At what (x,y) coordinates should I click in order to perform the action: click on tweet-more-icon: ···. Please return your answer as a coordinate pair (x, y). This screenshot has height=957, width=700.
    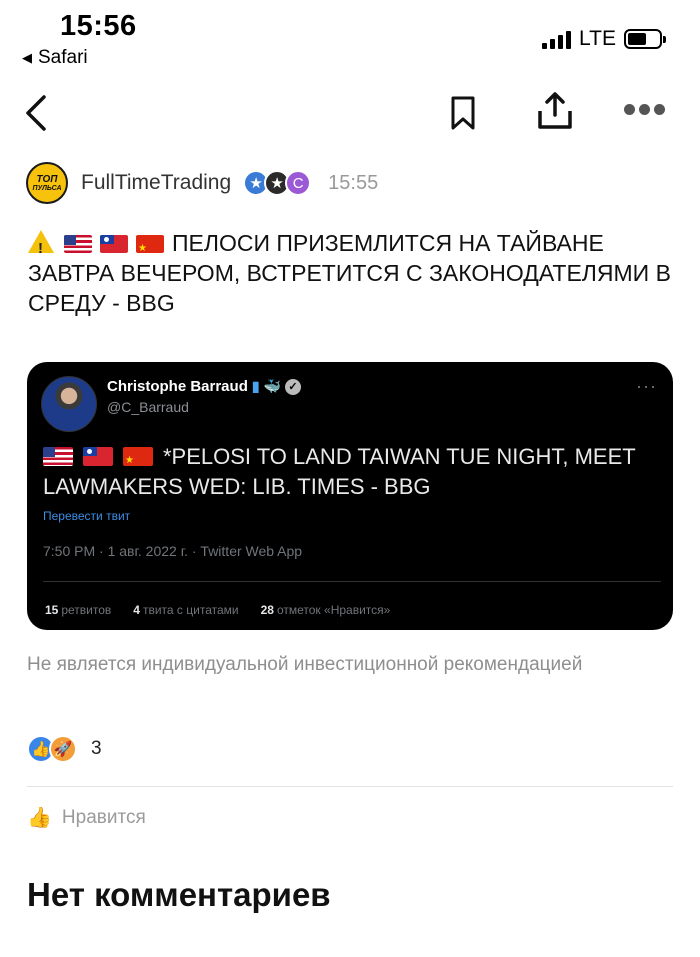
    Looking at the image, I should click on (646, 386).